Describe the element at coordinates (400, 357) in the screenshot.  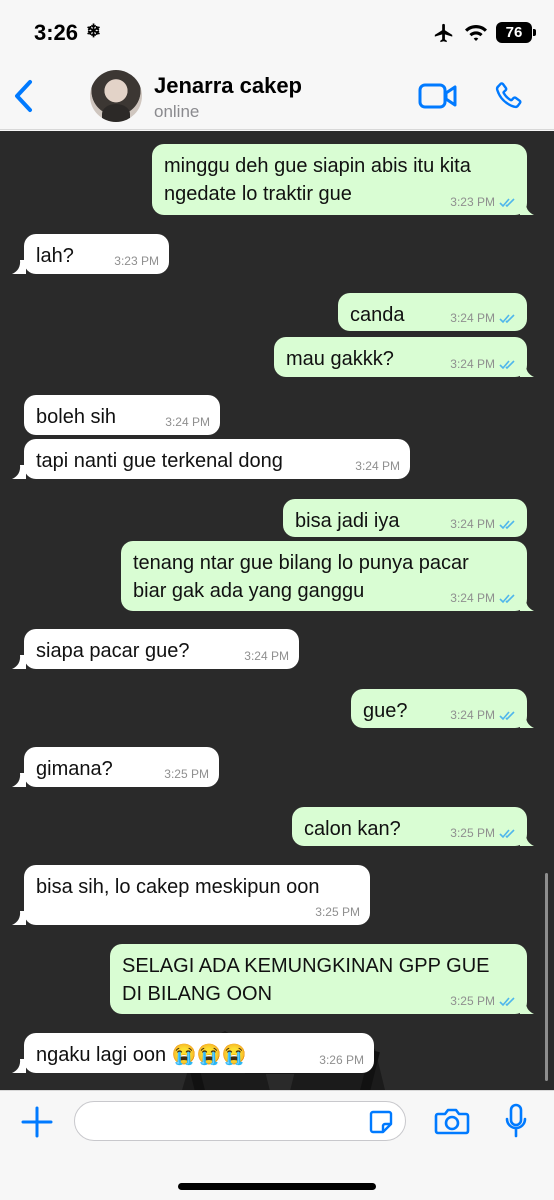
I see `message-bubble-outgoing: mau gakkk? 3:24 PM` at that location.